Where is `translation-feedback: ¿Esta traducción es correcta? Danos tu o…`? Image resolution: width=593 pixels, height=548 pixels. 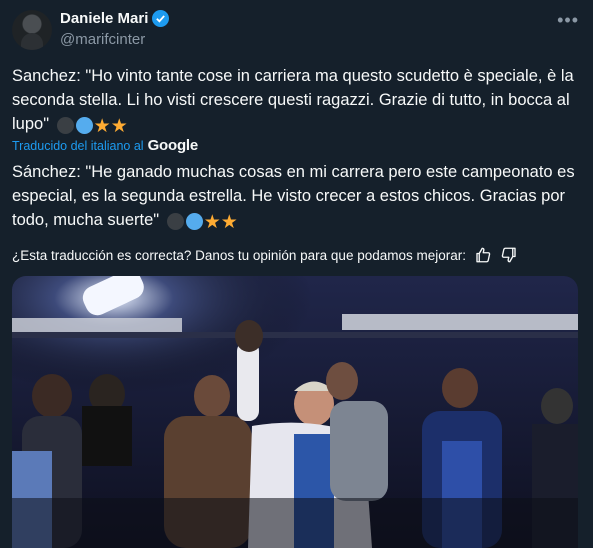 translation-feedback: ¿Esta traducción es correcta? Danos tu o… is located at coordinates (265, 255).